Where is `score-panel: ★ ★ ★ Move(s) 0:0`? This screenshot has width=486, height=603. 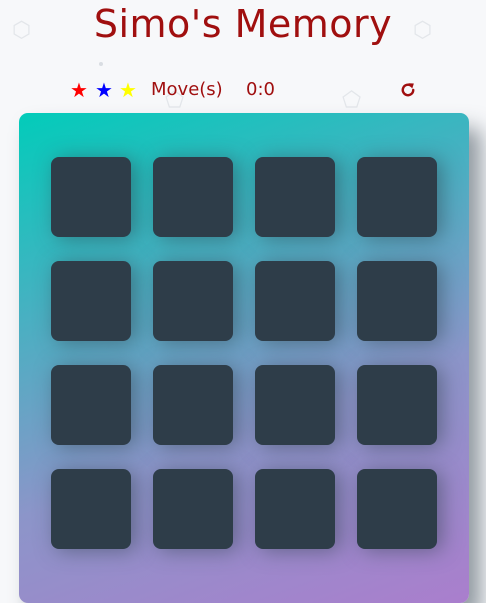
score-panel: ★ ★ ★ Move(s) 0:0 is located at coordinates (243, 91).